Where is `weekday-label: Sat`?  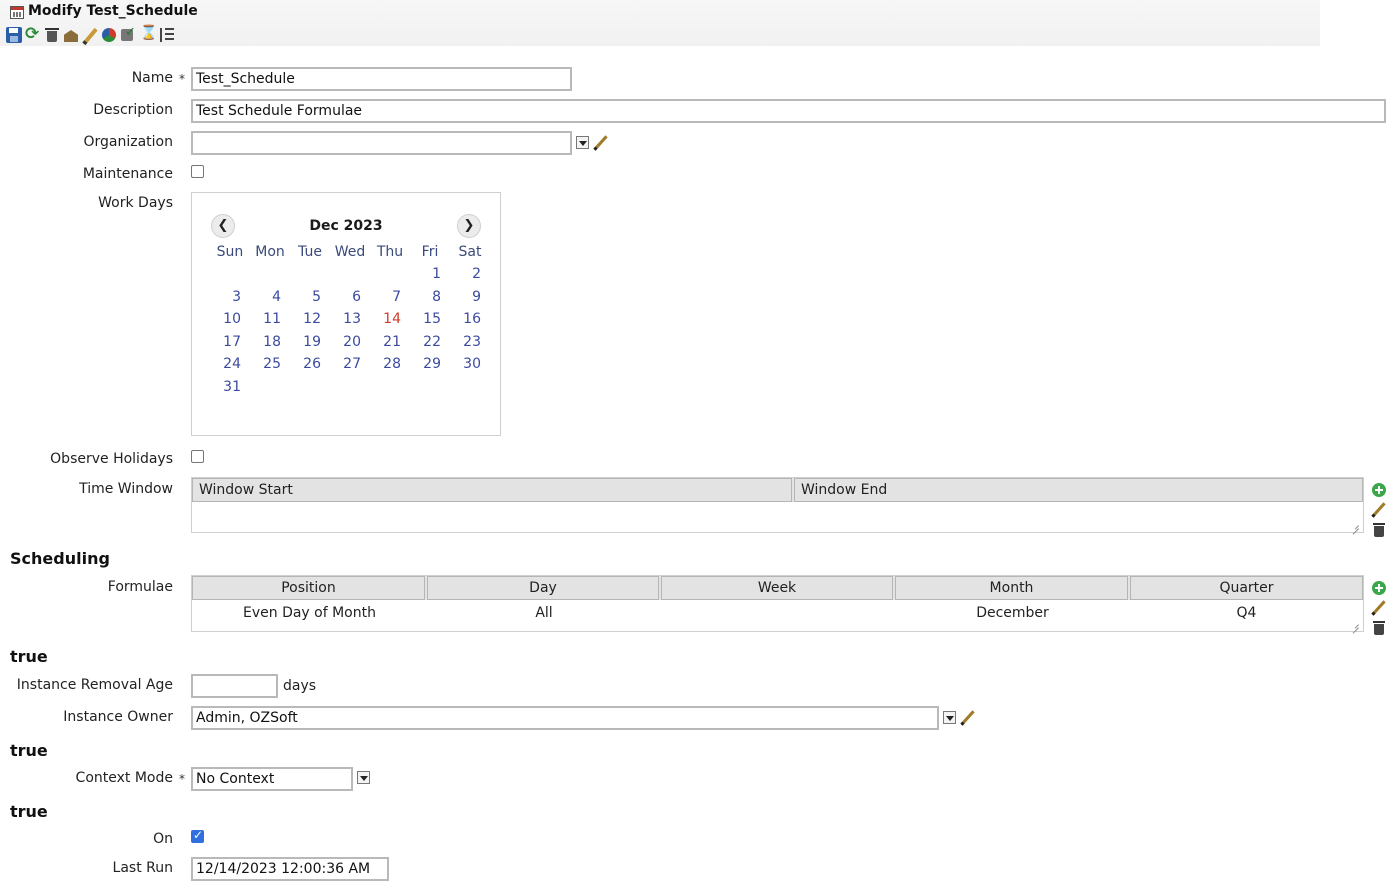
weekday-label: Sat is located at coordinates (470, 252).